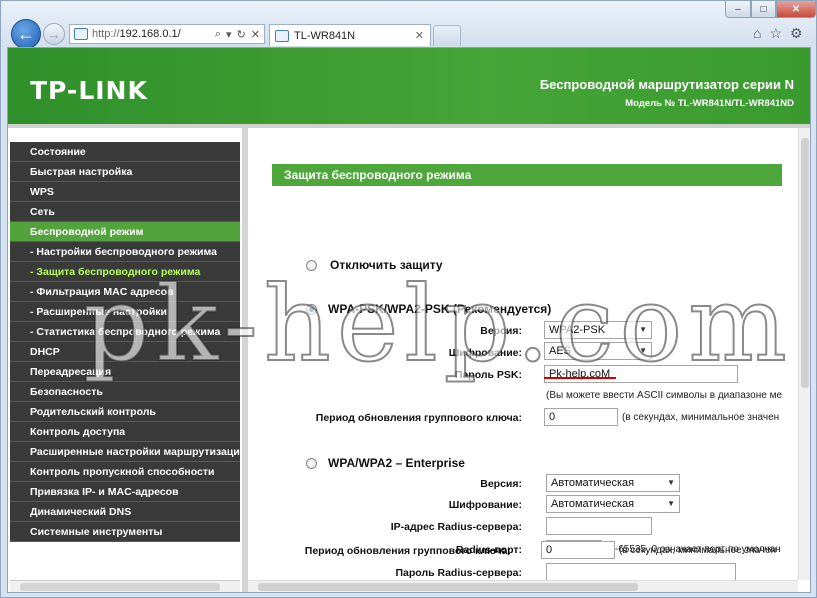 The height and width of the screenshot is (598, 817). What do you see at coordinates (456, 527) in the screenshot?
I see `radius-ip-label: IP-адрес Radius-сервера:` at bounding box center [456, 527].